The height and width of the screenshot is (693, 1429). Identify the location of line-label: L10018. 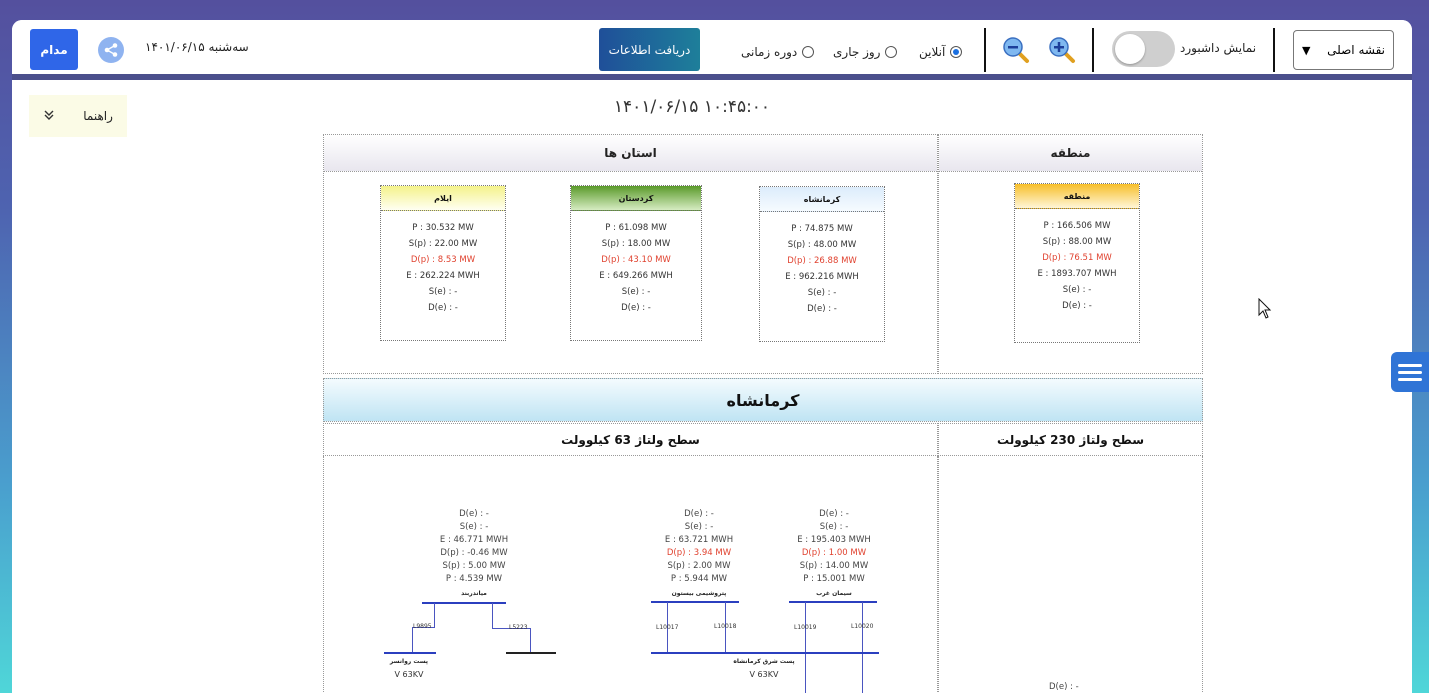
(725, 626).